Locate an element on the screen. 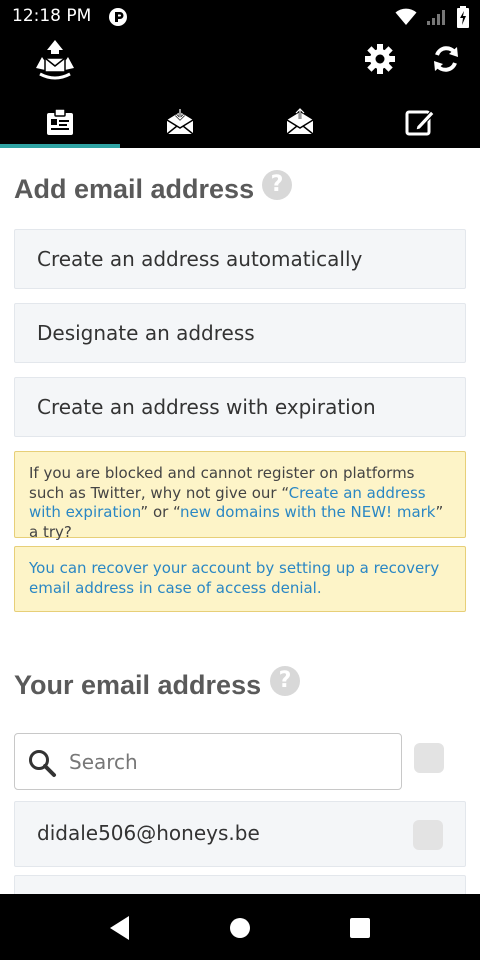  recents-square-icon is located at coordinates (360, 928).